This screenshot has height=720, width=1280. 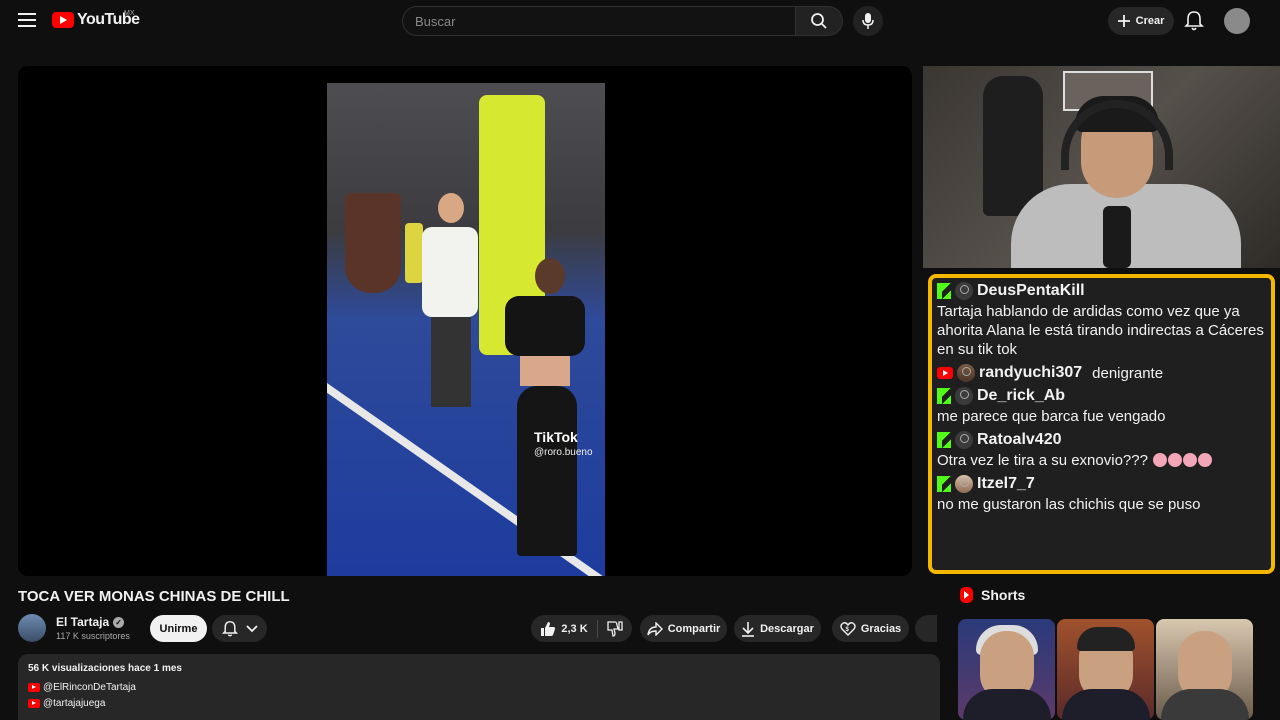 What do you see at coordinates (96, 19) in the screenshot?
I see `youtube-logo: YouTube MX` at bounding box center [96, 19].